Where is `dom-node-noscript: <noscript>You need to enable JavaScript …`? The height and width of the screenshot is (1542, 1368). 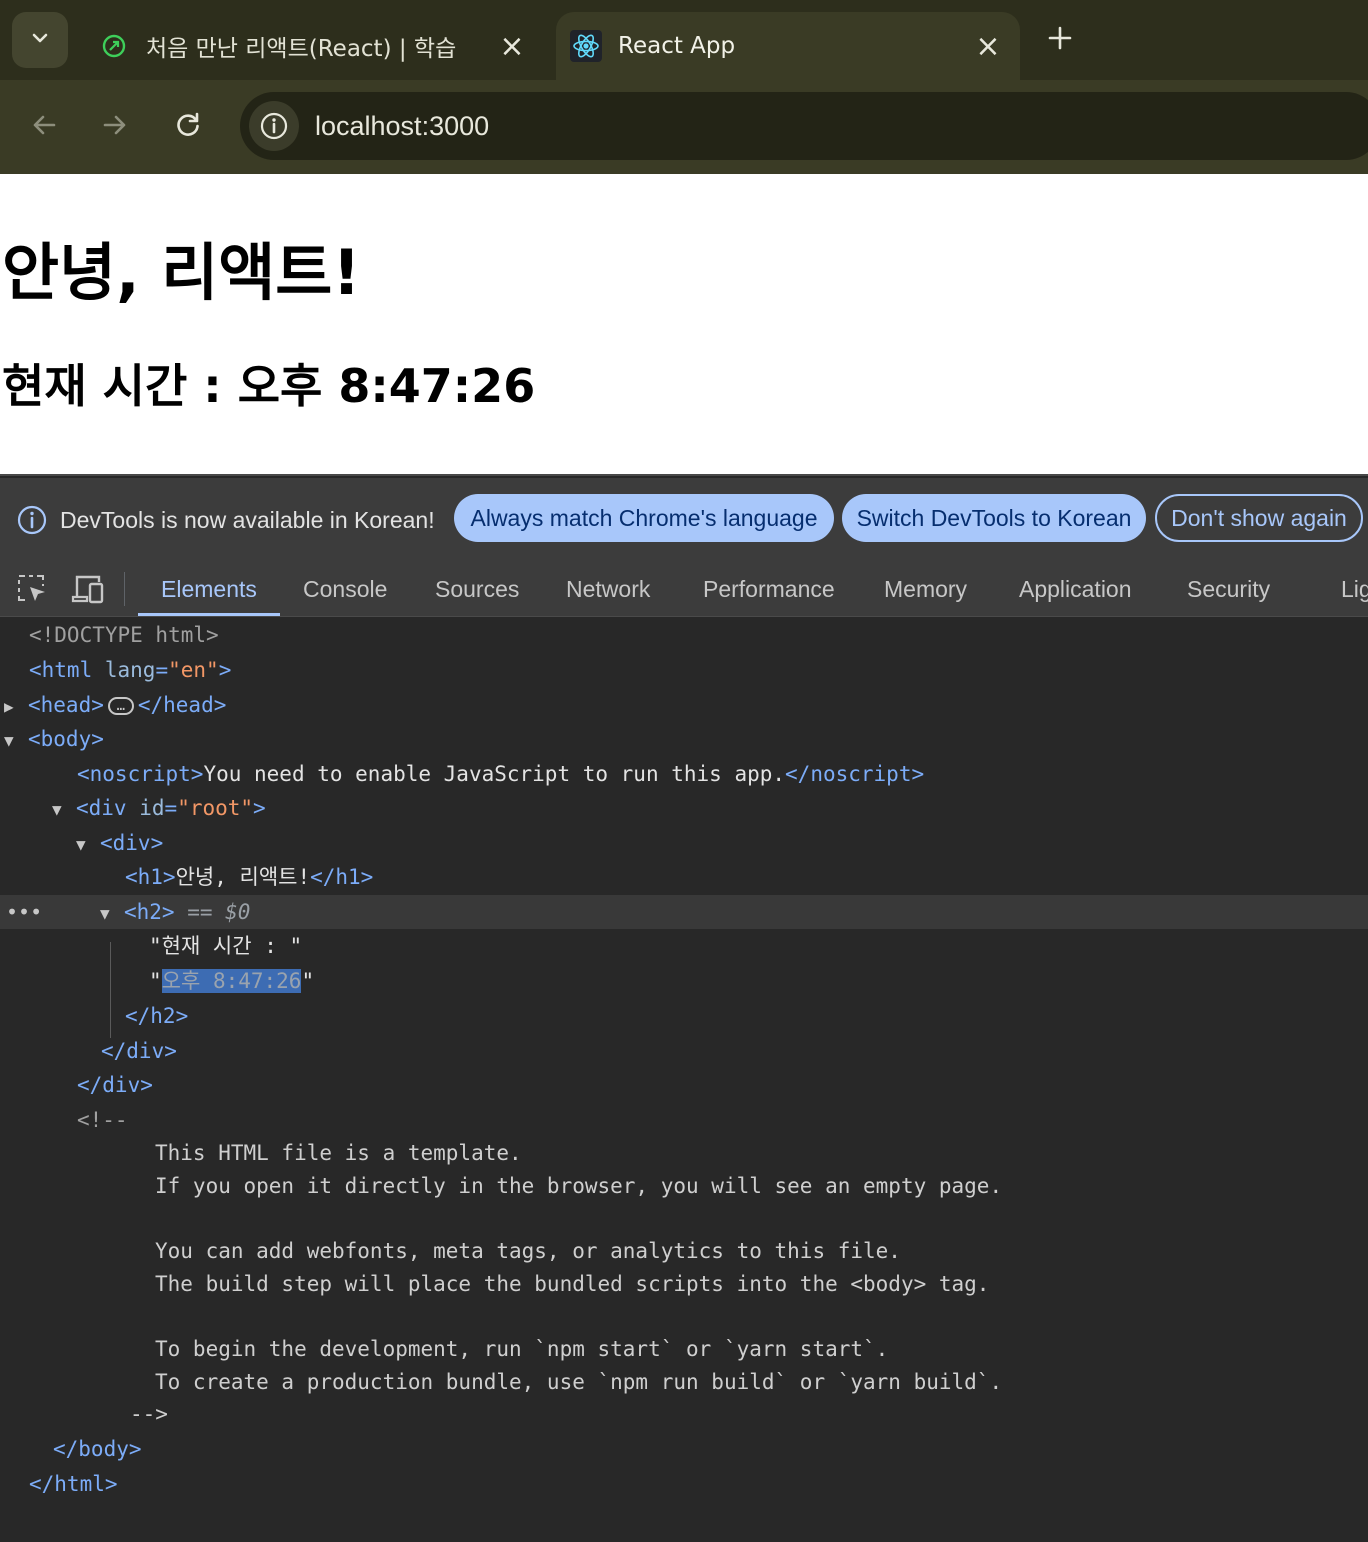 dom-node-noscript: <noscript>You need to enable JavaScript … is located at coordinates (684, 774).